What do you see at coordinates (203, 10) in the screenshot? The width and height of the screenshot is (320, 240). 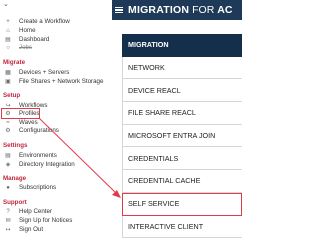 I see `page-title-mid: FOR` at bounding box center [203, 10].